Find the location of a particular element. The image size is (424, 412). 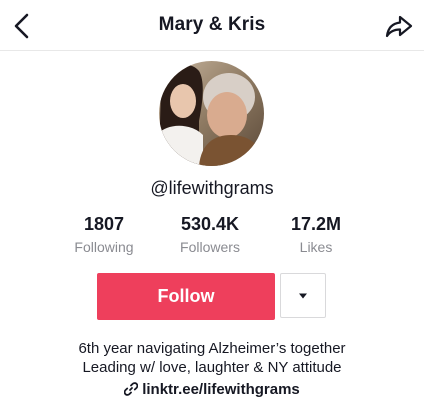

more-options-button is located at coordinates (303, 295).